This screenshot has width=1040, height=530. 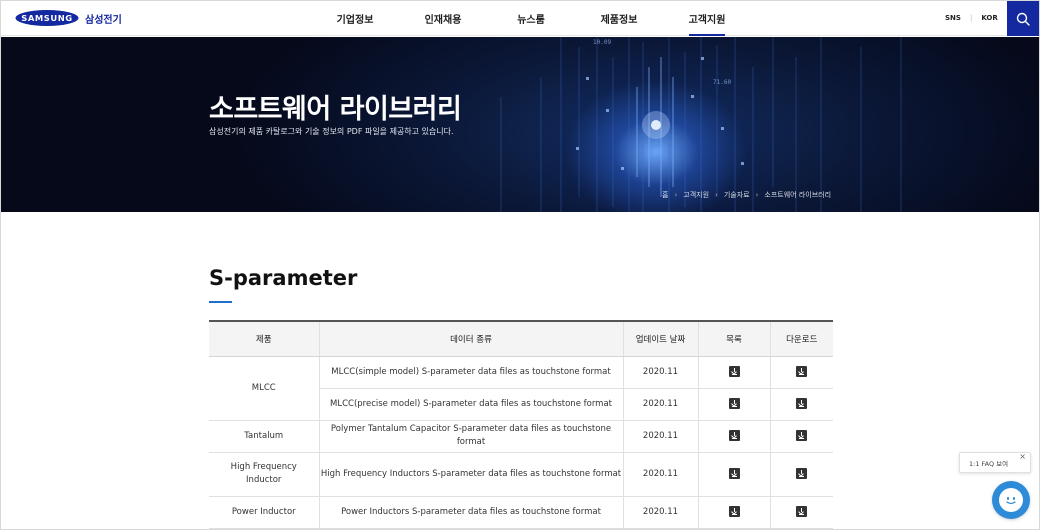 I want to click on search-button, so click(x=1023, y=18).